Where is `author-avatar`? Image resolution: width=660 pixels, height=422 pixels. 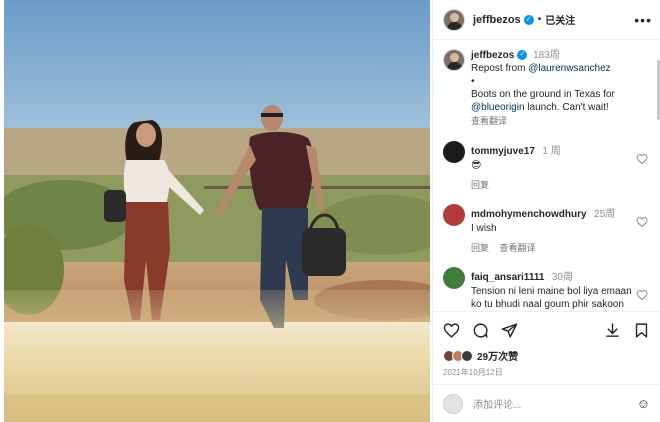
author-avatar is located at coordinates (454, 19).